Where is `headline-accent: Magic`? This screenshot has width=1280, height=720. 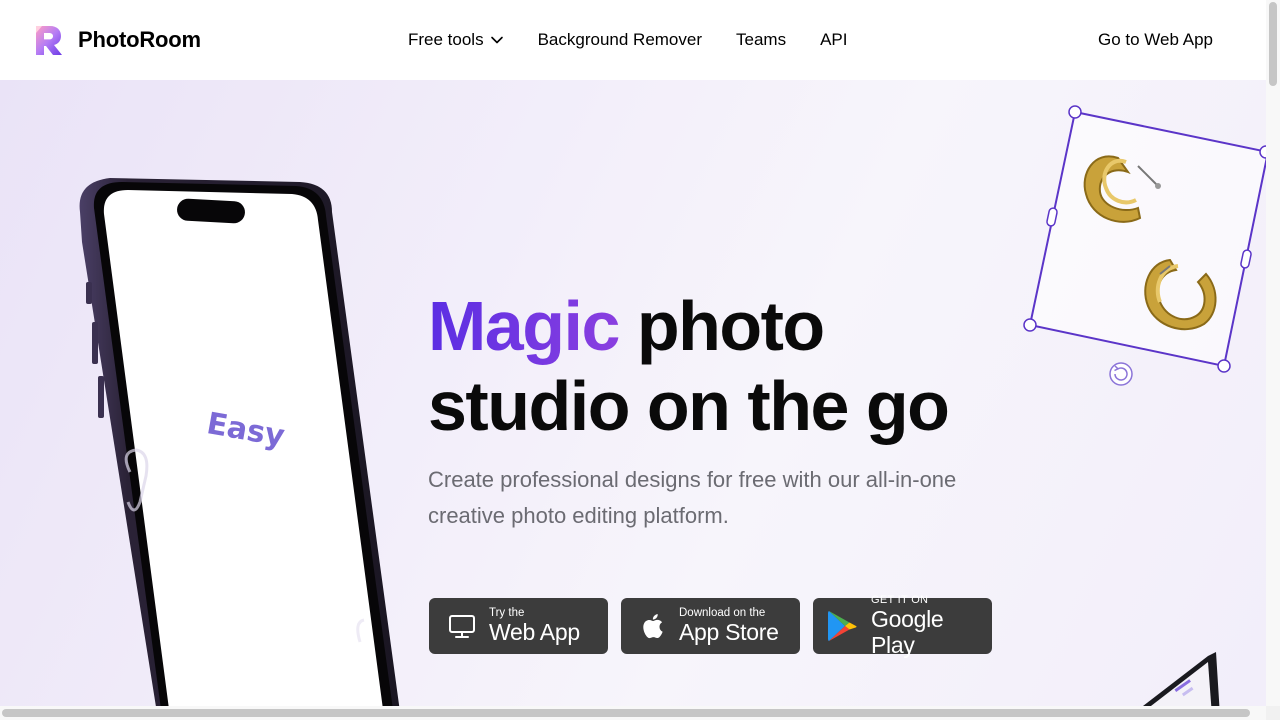 headline-accent: Magic is located at coordinates (524, 326).